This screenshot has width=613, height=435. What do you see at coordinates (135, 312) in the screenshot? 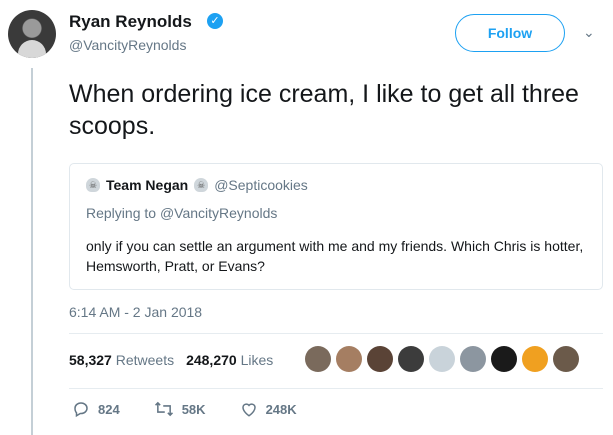
I see `tweet-timestamp: 6:14 AM - 2 Jan 2018` at bounding box center [135, 312].